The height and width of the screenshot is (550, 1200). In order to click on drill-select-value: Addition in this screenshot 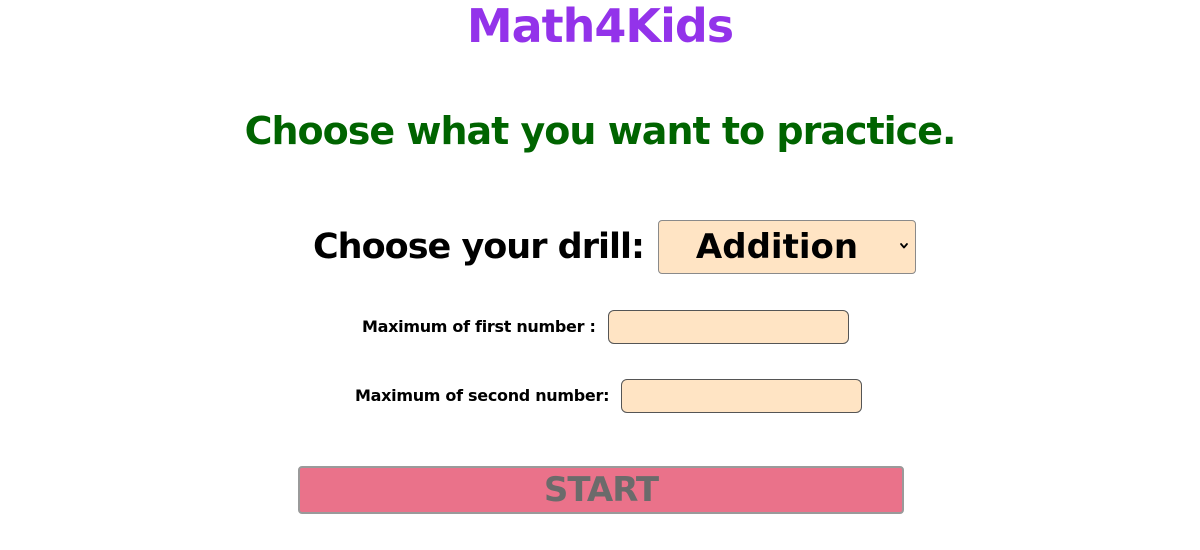, I will do `click(777, 247)`.